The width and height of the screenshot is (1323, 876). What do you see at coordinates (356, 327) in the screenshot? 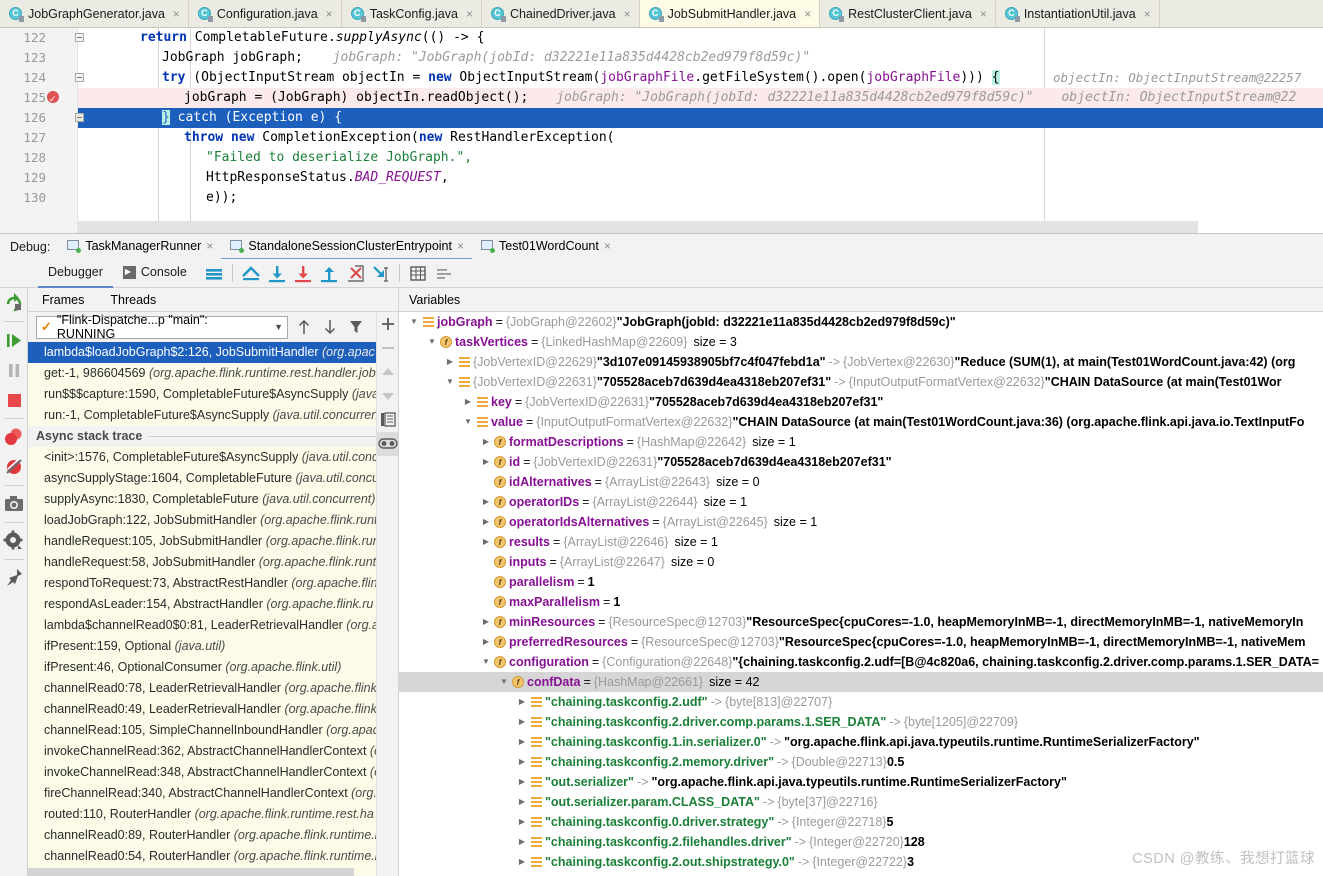
I see `filter-icon` at bounding box center [356, 327].